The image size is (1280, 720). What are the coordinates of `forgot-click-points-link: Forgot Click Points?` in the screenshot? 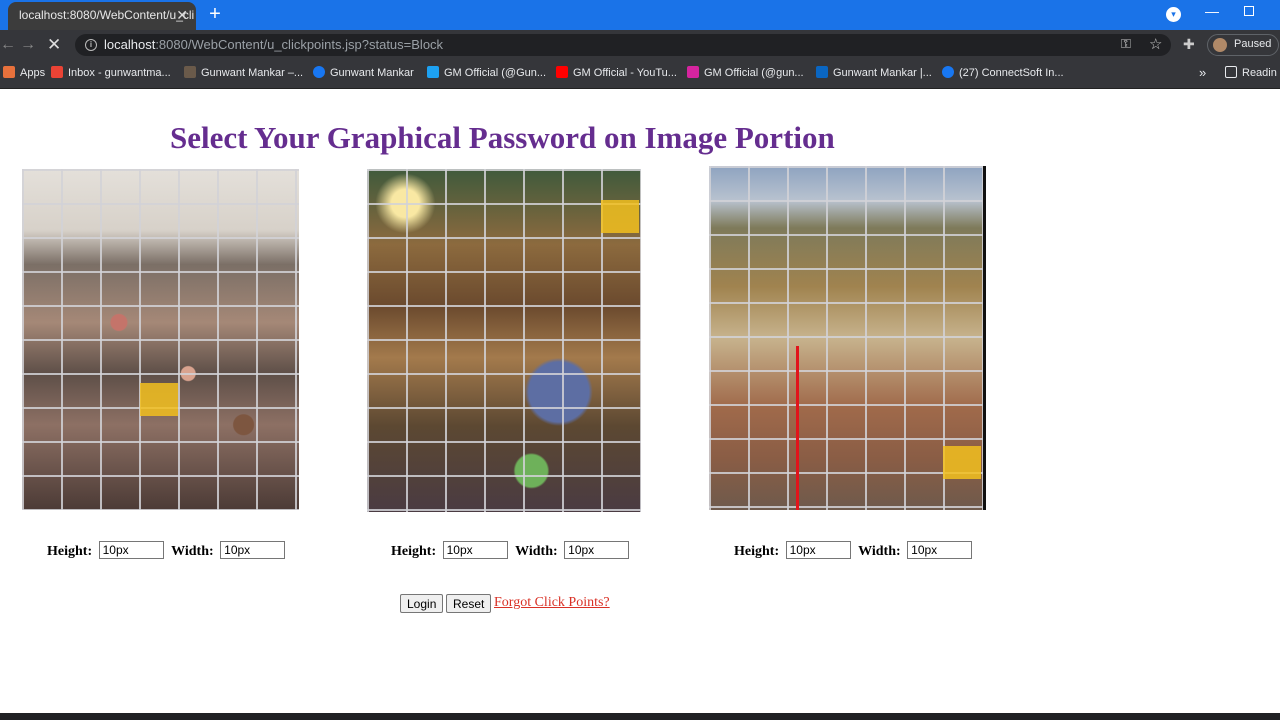 It's located at (552, 603).